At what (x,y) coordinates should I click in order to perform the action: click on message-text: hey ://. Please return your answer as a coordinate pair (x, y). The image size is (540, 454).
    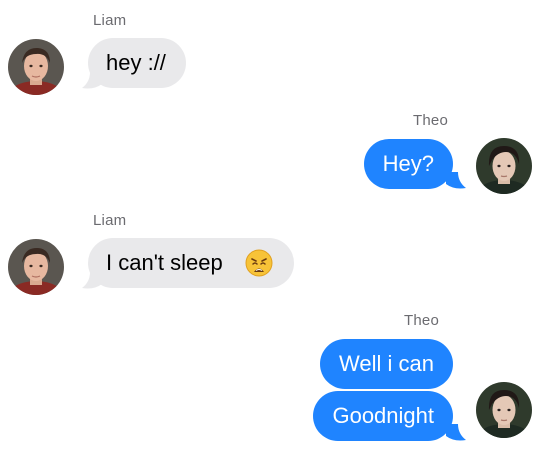
    Looking at the image, I should click on (136, 62).